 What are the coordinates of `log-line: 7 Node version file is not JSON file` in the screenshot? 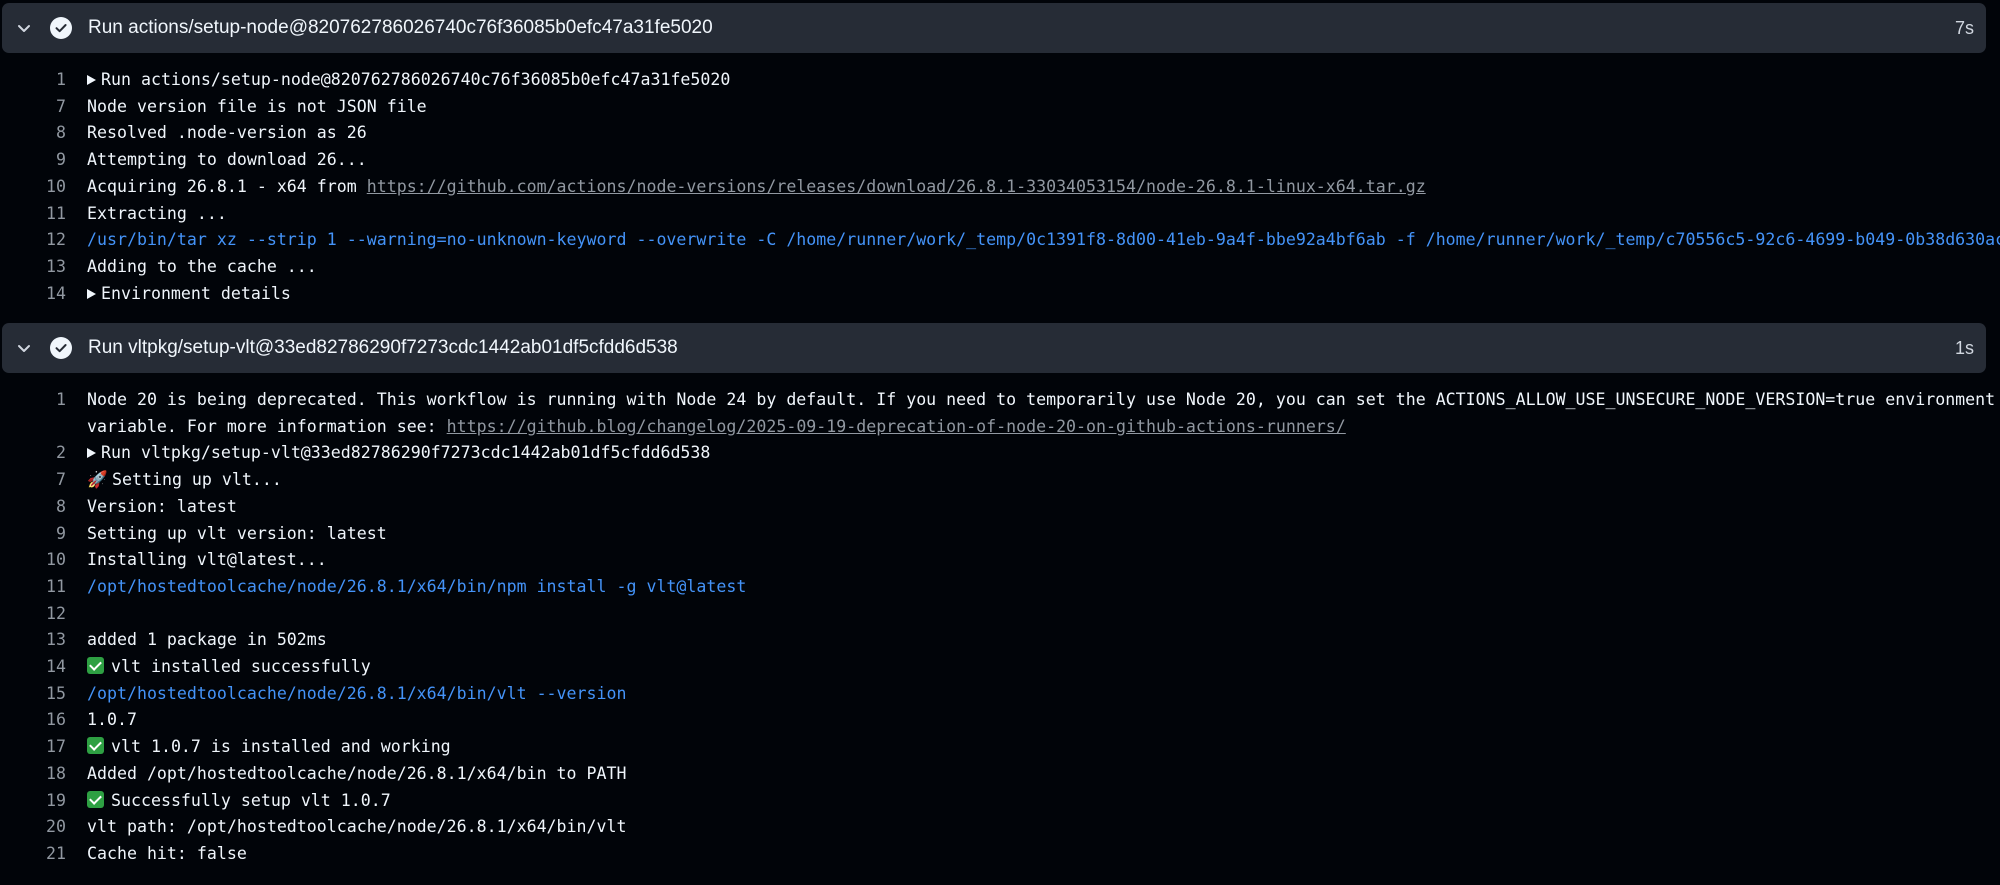 It's located at (1000, 107).